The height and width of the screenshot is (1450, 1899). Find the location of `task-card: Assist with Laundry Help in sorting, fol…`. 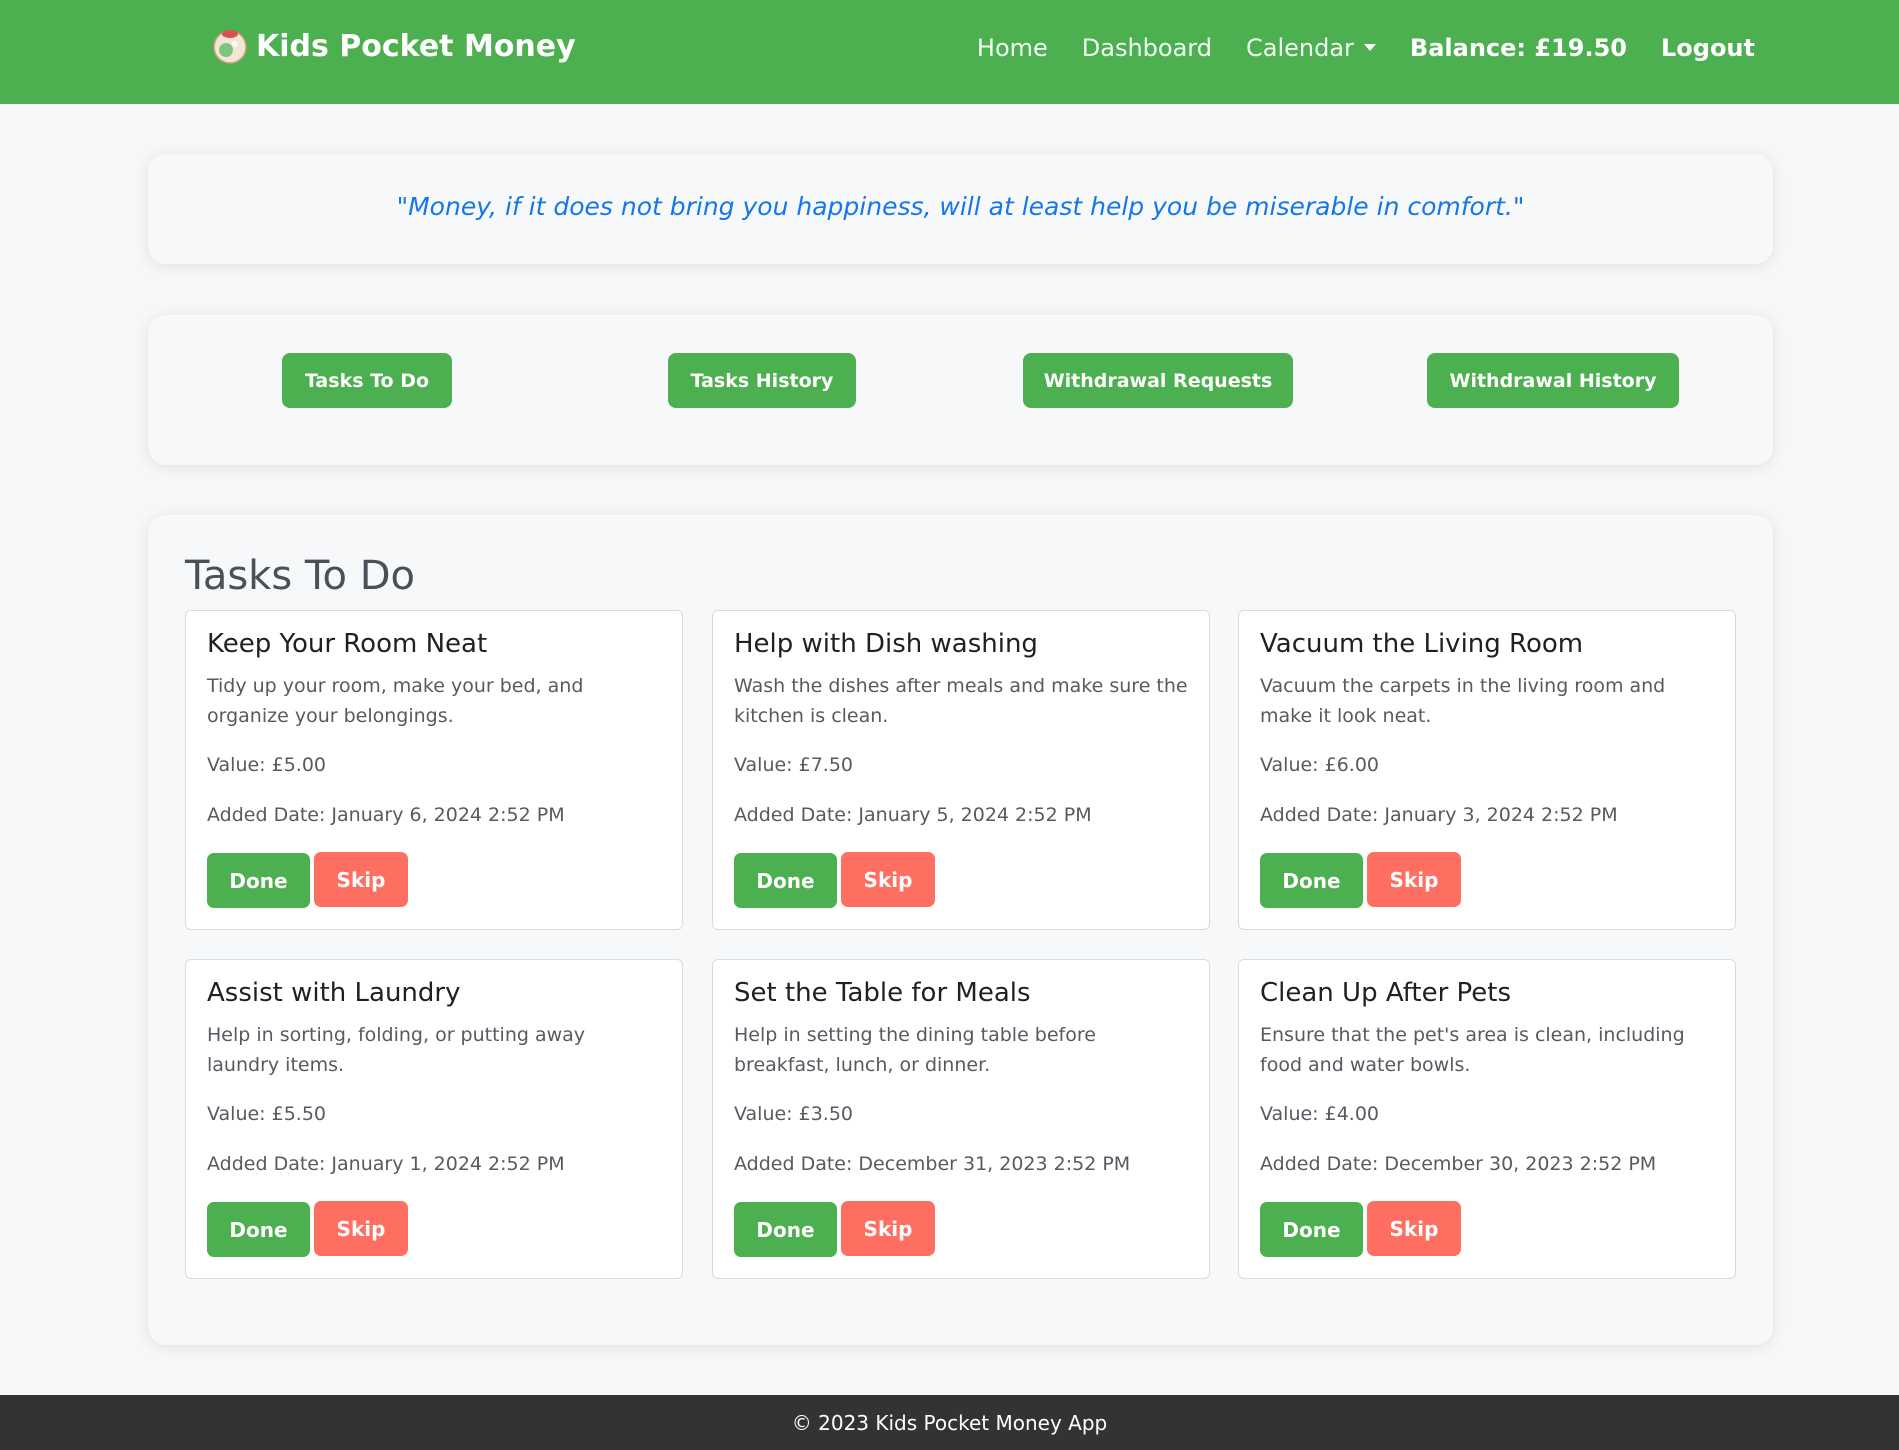

task-card: Assist with Laundry Help in sorting, fol… is located at coordinates (434, 1119).